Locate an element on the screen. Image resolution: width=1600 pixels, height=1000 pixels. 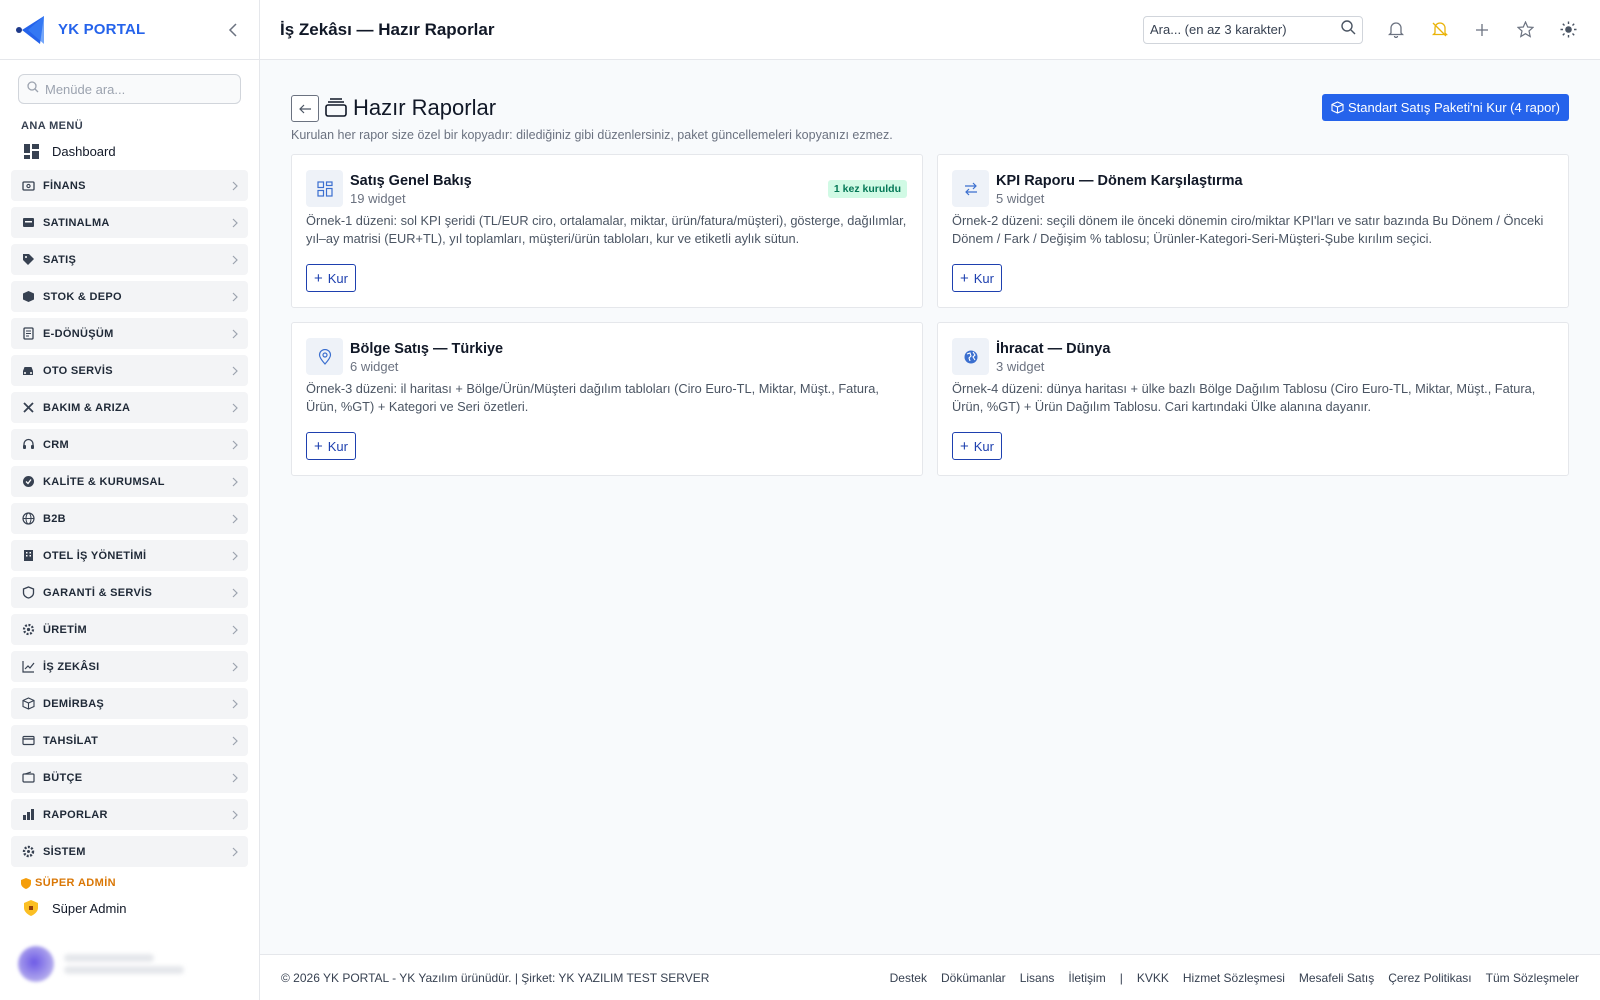
collapse-sidebar-icon is located at coordinates (233, 30).